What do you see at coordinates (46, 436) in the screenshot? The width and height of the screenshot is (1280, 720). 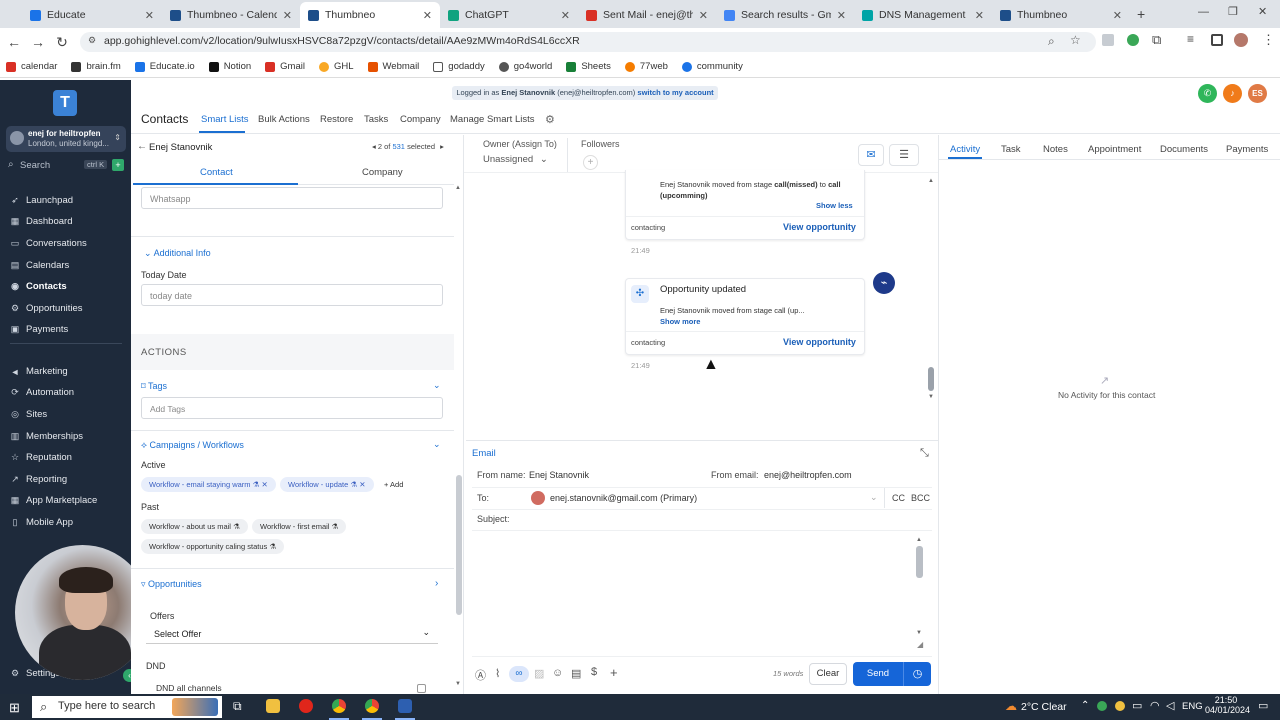 I see `sidebar-item-memberships: ▥ Memberships` at bounding box center [46, 436].